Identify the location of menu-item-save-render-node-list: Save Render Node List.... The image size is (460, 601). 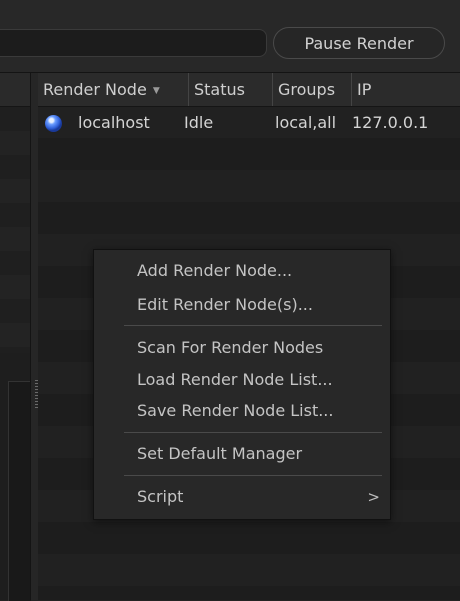
(242, 411).